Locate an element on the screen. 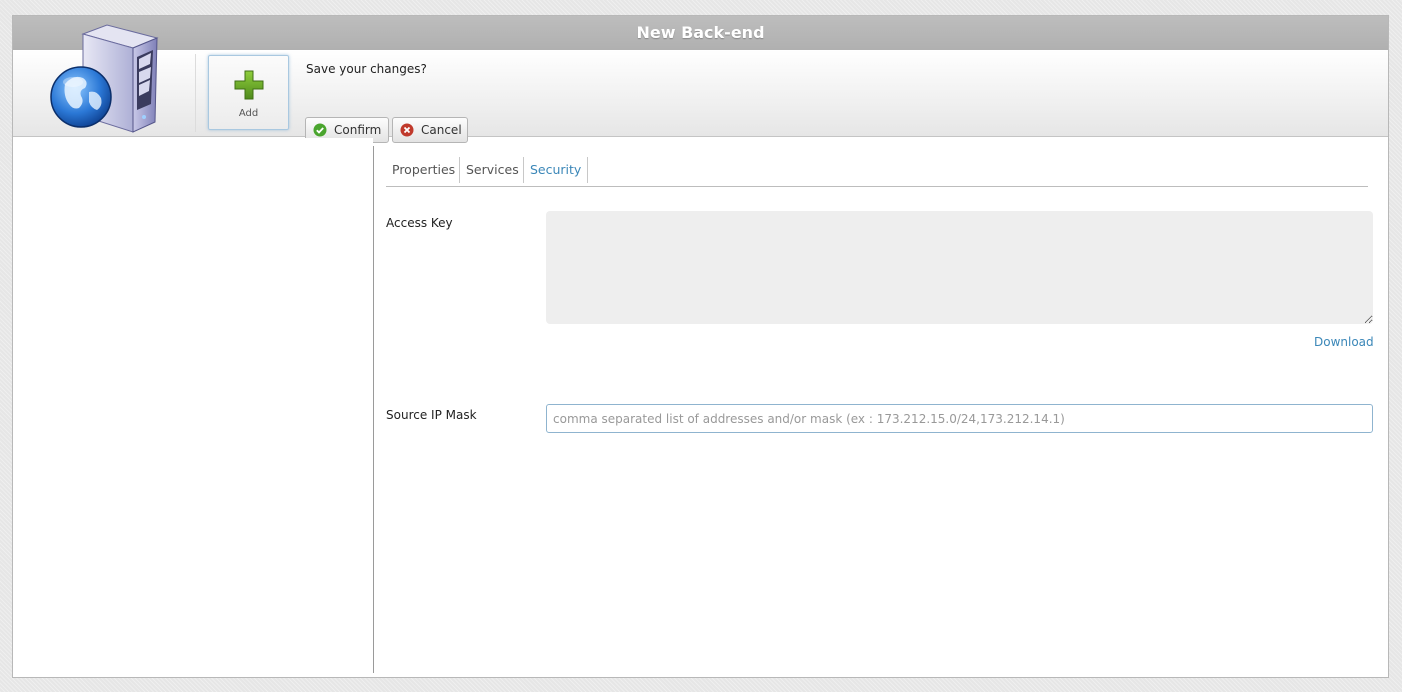 This screenshot has height=692, width=1402. source-ip-mask-input is located at coordinates (959, 418).